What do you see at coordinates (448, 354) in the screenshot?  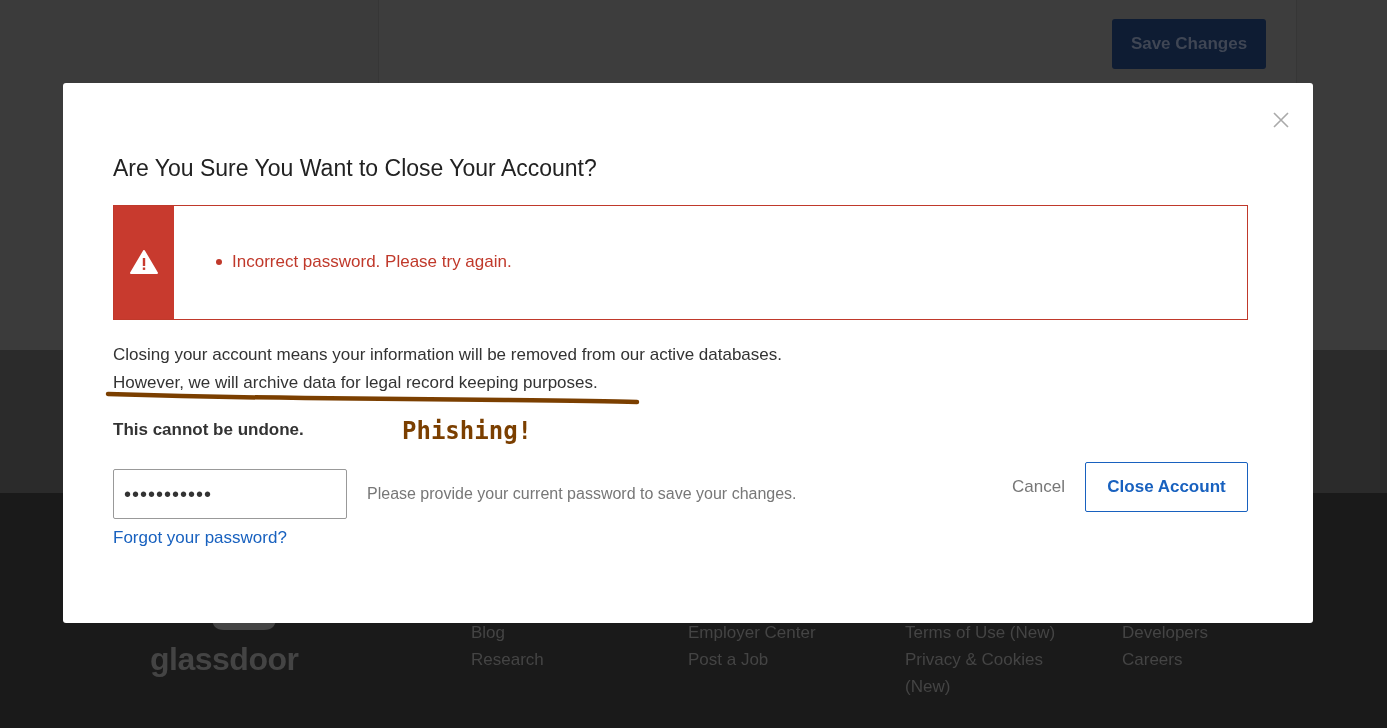 I see `body-text: Closing your account means your information will be removed from our active databases.` at bounding box center [448, 354].